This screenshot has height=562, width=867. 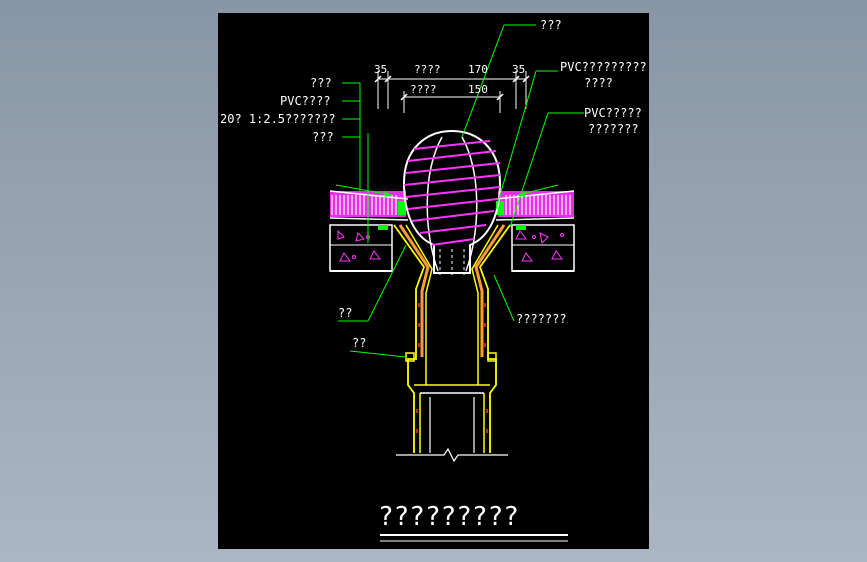 I want to click on dome-bars, so click(x=452, y=193).